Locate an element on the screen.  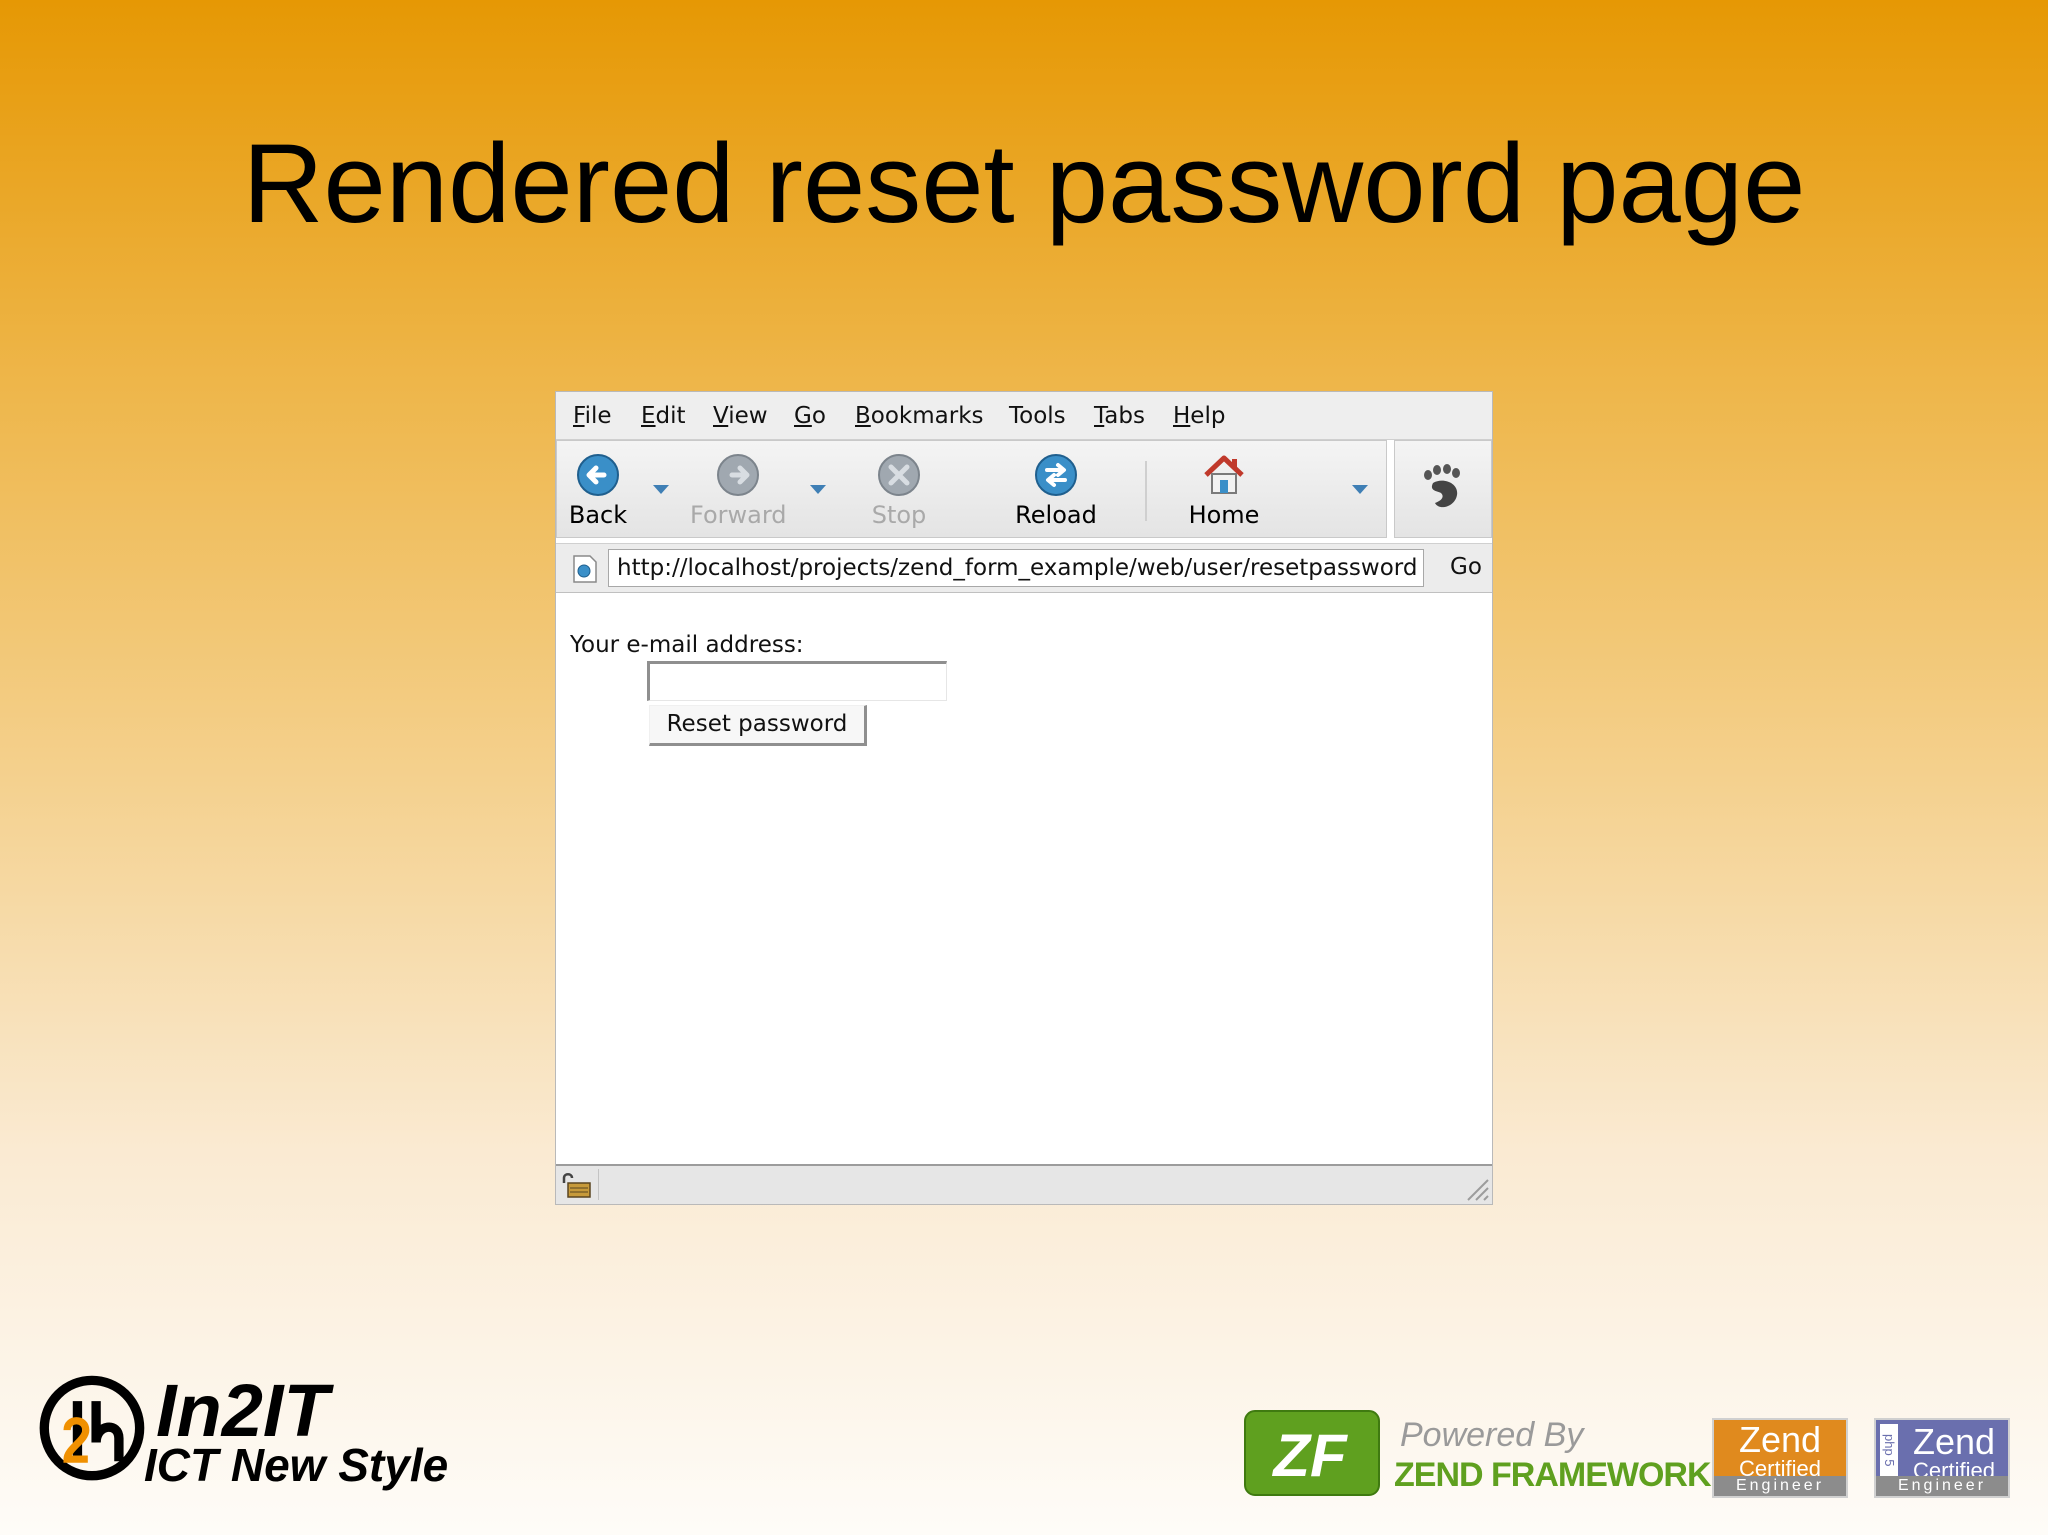
go-button: Go is located at coordinates (1466, 567).